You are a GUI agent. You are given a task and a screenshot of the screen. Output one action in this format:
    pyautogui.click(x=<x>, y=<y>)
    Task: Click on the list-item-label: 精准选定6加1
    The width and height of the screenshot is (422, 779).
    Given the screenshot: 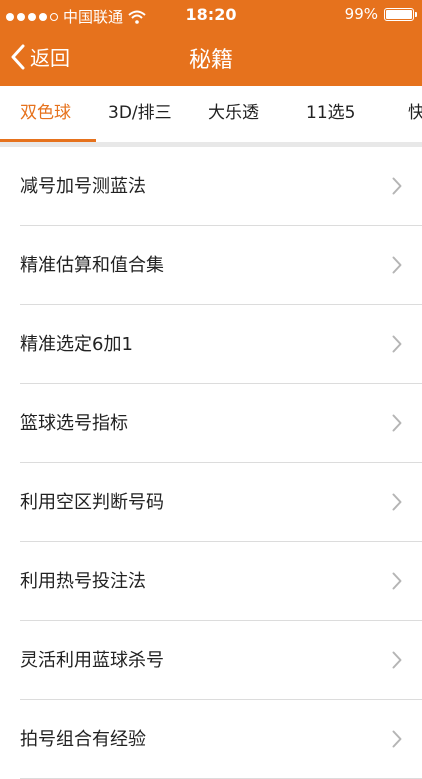 What is the action you would take?
    pyautogui.click(x=76, y=344)
    